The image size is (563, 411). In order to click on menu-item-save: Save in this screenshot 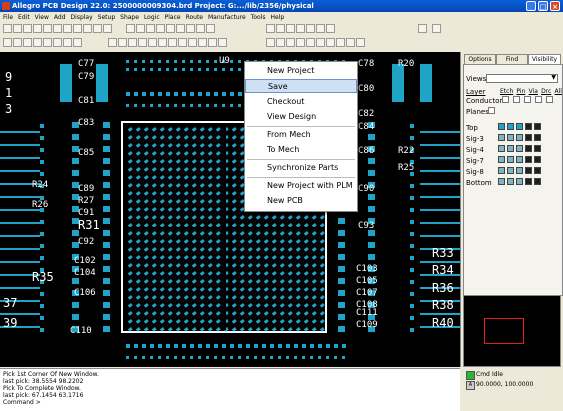, I will do `click(301, 86)`.